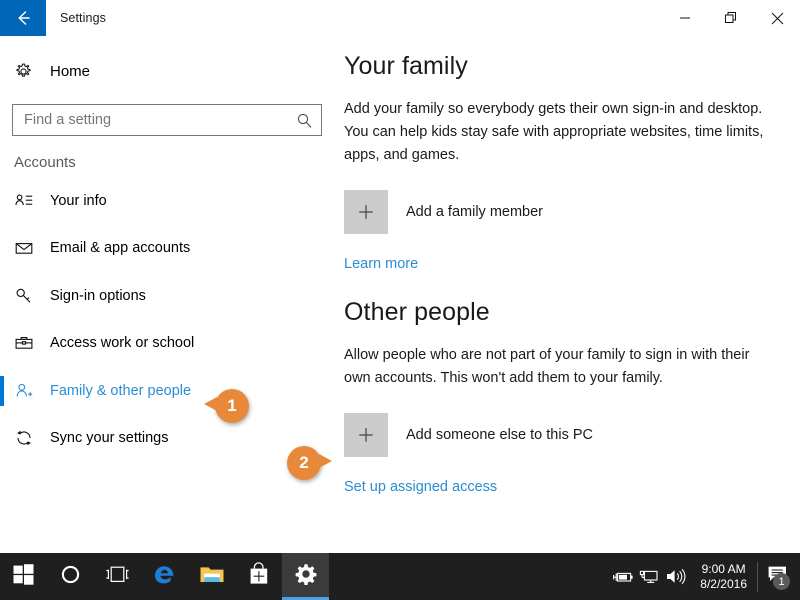  I want to click on battery-charging-icon, so click(623, 576).